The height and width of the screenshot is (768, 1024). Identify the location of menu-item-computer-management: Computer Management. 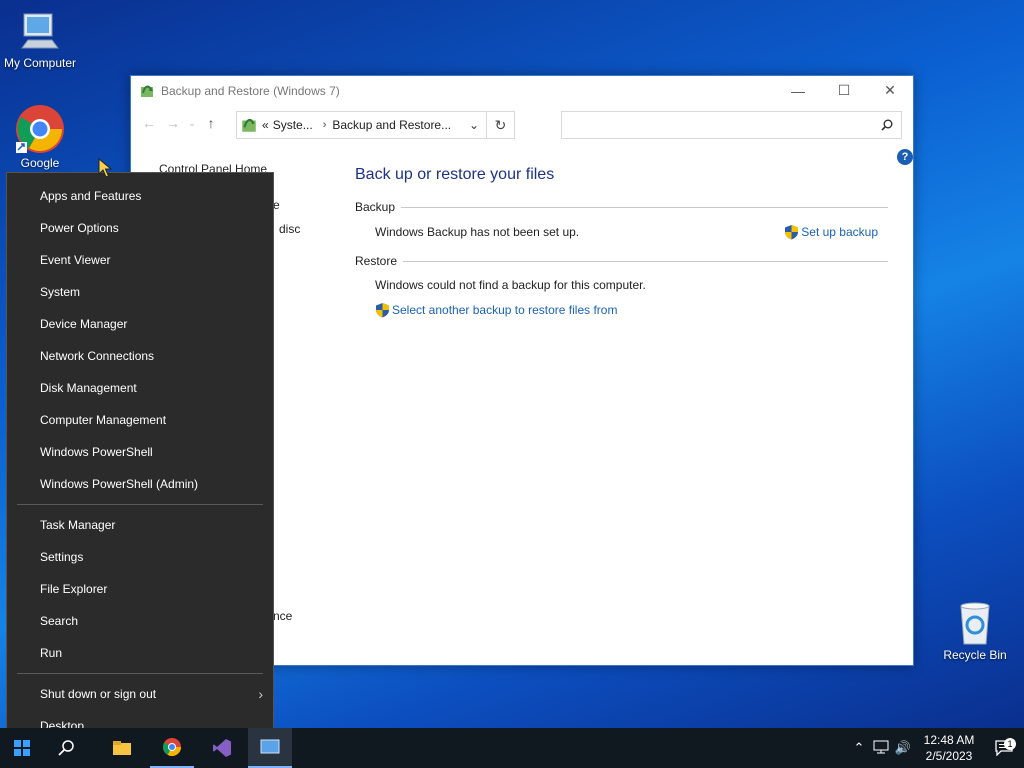
(140, 420).